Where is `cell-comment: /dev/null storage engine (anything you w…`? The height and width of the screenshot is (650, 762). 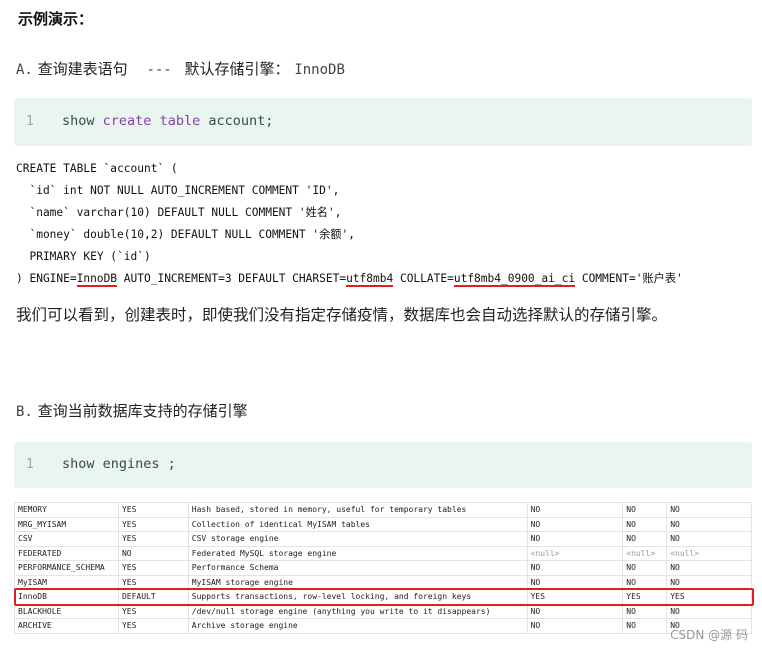 cell-comment: /dev/null storage engine (anything you w… is located at coordinates (357, 611).